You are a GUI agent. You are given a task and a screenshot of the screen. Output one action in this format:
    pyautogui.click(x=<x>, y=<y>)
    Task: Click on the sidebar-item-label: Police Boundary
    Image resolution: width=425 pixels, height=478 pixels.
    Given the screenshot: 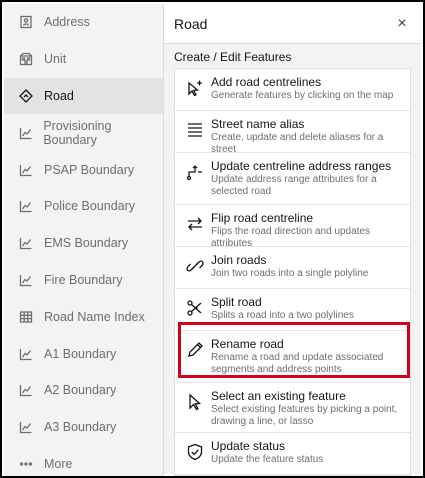 What is the action you would take?
    pyautogui.click(x=90, y=206)
    